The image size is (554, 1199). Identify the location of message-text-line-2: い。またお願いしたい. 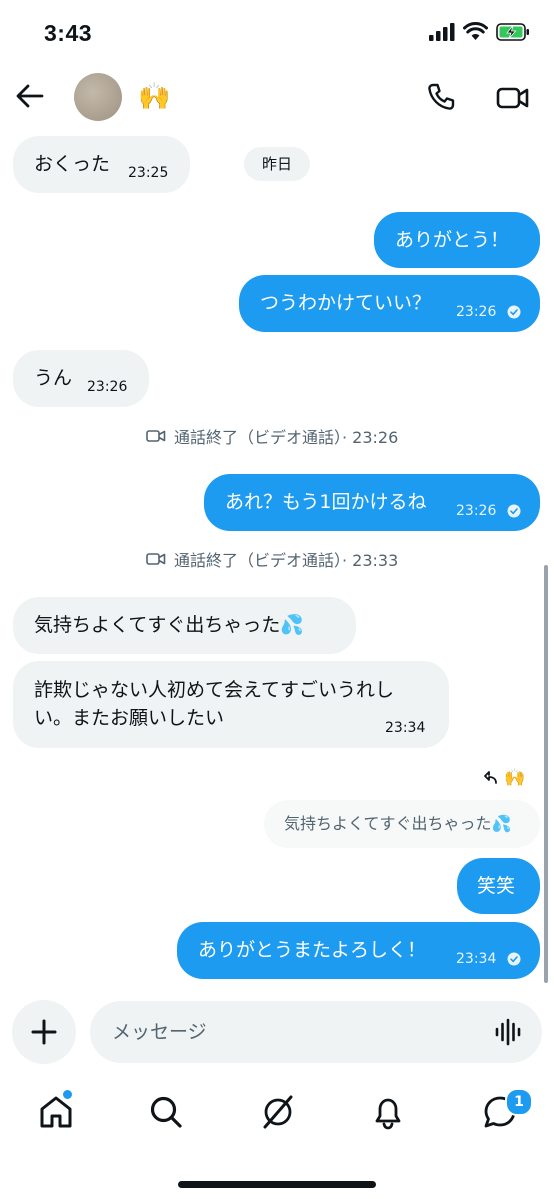
(129, 718).